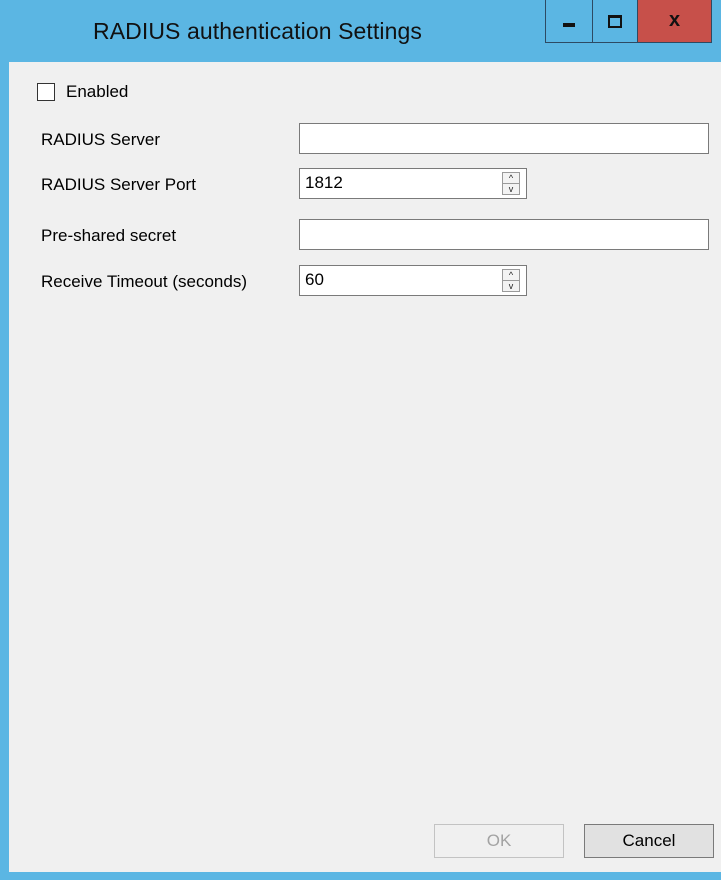 The height and width of the screenshot is (880, 721). What do you see at coordinates (504, 234) in the screenshot?
I see `pre-shared-secret-input` at bounding box center [504, 234].